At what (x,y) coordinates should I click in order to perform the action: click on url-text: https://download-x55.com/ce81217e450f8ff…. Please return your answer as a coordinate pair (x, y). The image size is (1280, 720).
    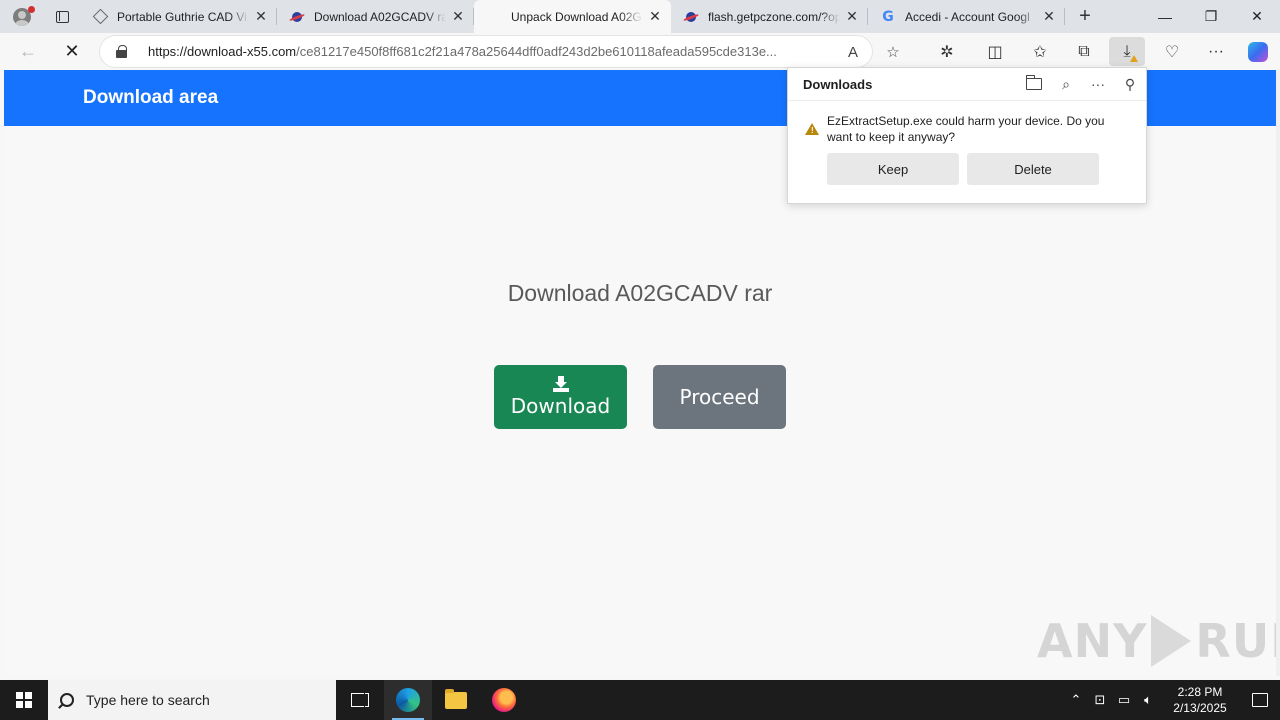
    Looking at the image, I should click on (488, 51).